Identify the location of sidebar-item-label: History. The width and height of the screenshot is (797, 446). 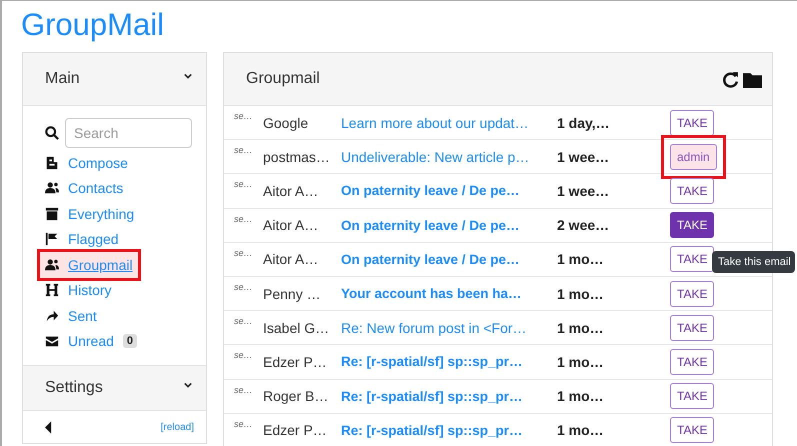
(90, 290).